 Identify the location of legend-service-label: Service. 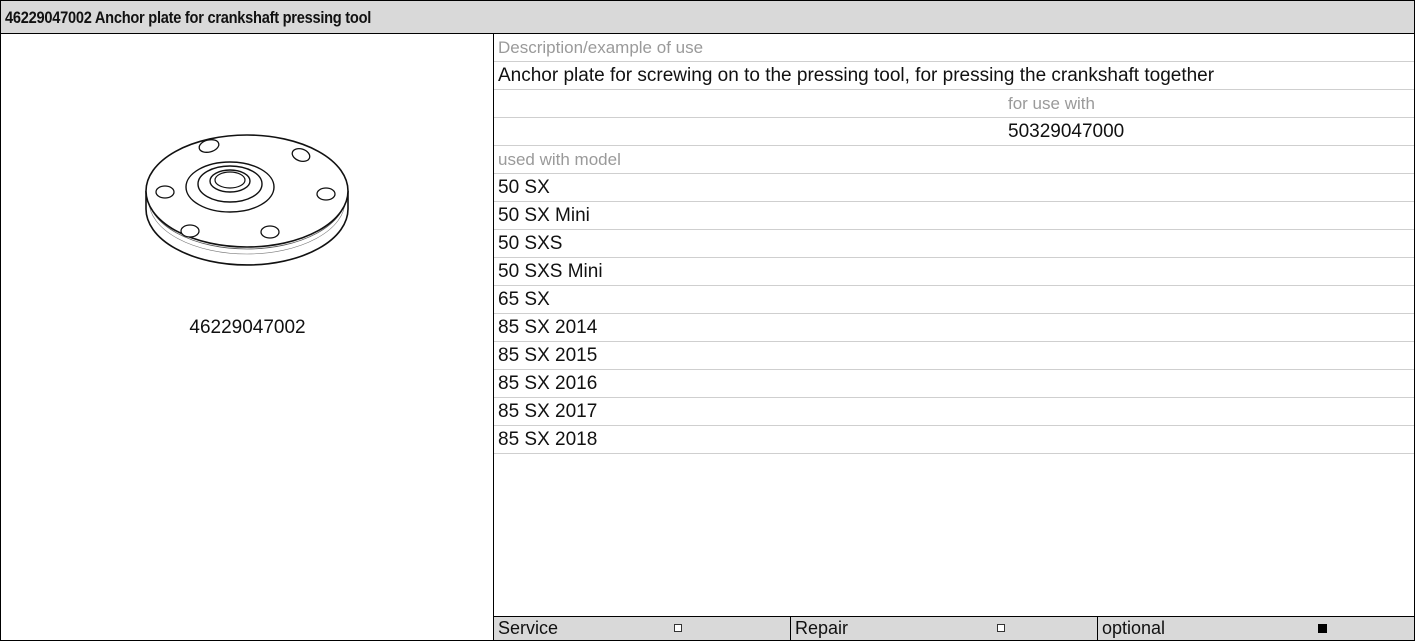
(528, 628).